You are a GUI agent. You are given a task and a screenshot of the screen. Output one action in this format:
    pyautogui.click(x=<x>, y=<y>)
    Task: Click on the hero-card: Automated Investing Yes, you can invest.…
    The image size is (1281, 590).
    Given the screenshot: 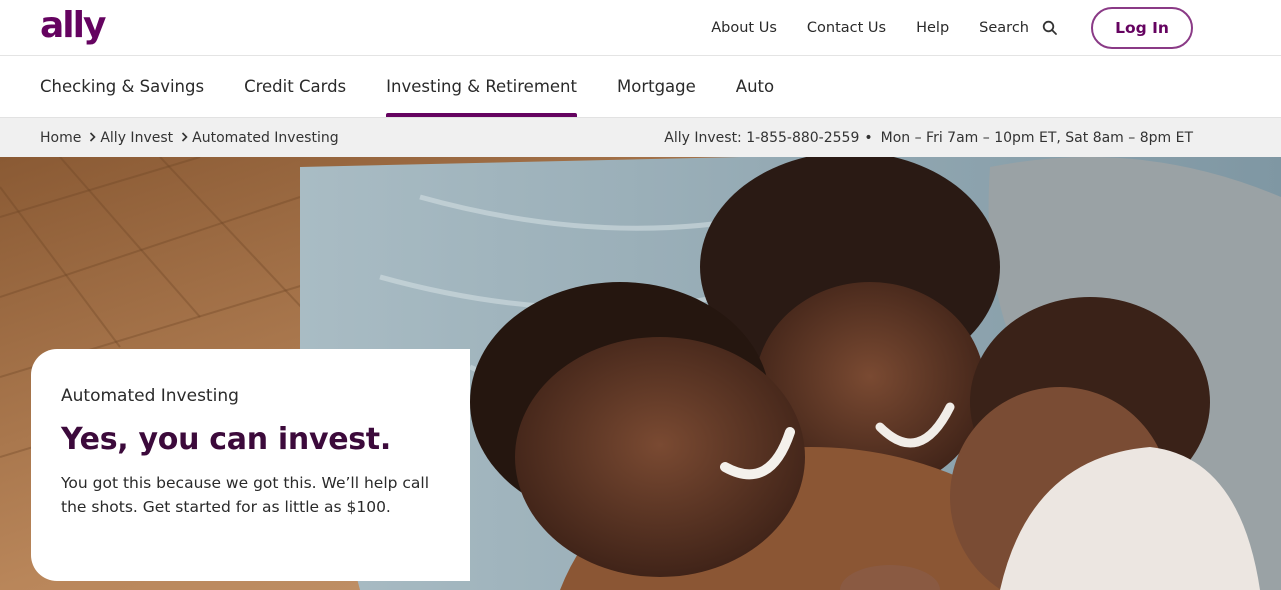 What is the action you would take?
    pyautogui.click(x=250, y=465)
    